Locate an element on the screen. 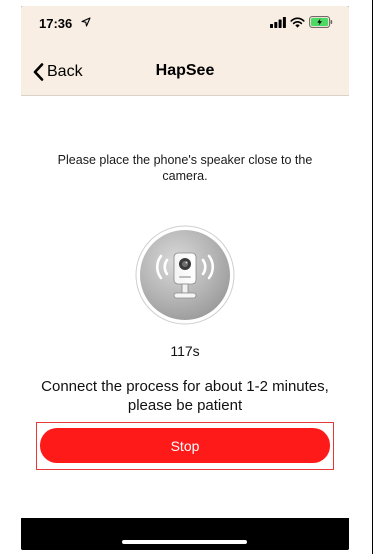  status-bar: 17:36 is located at coordinates (185, 27).